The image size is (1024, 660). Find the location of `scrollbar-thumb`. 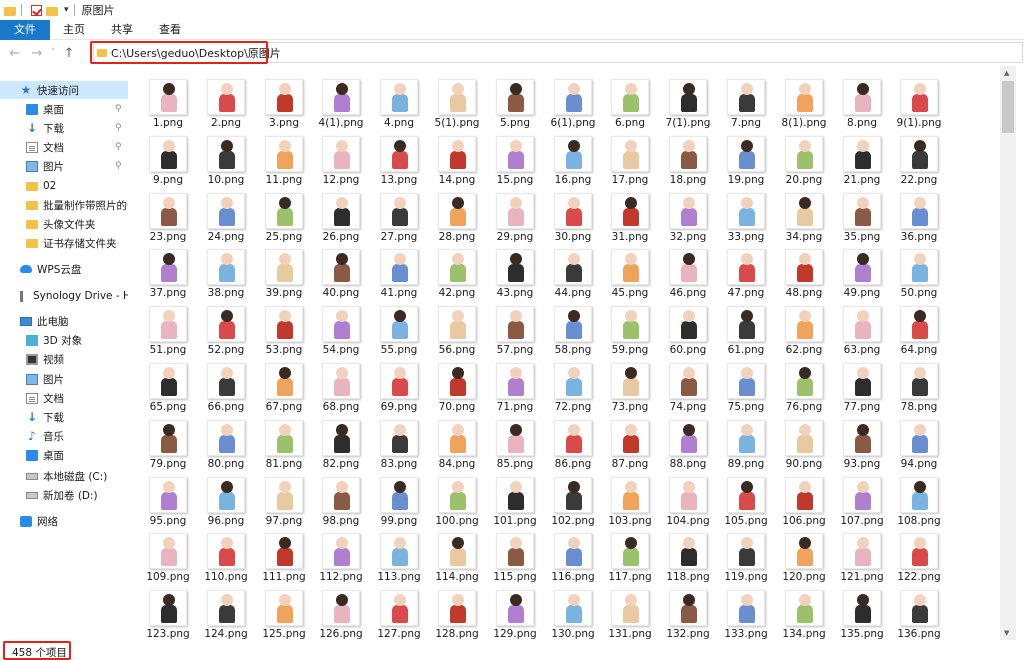

scrollbar-thumb is located at coordinates (1008, 107).